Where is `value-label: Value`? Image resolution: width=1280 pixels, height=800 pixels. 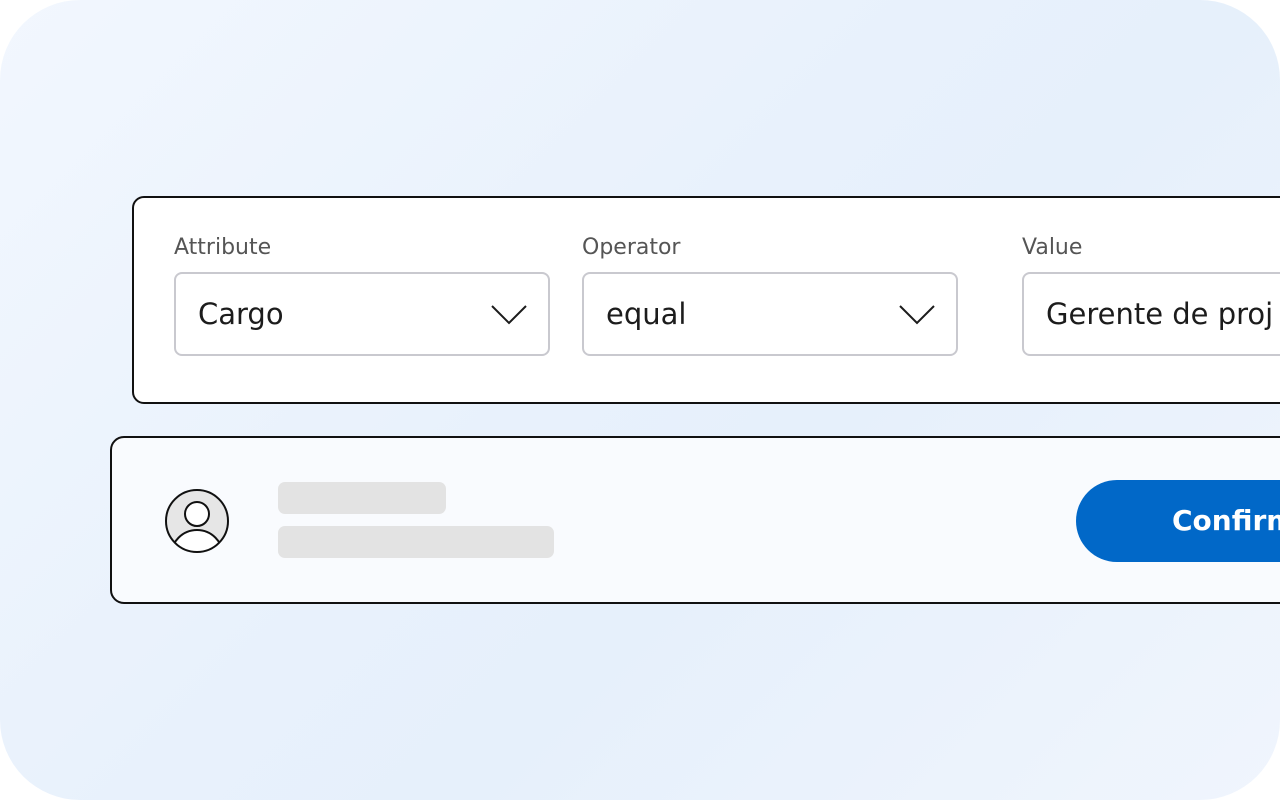
value-label: Value is located at coordinates (1052, 247).